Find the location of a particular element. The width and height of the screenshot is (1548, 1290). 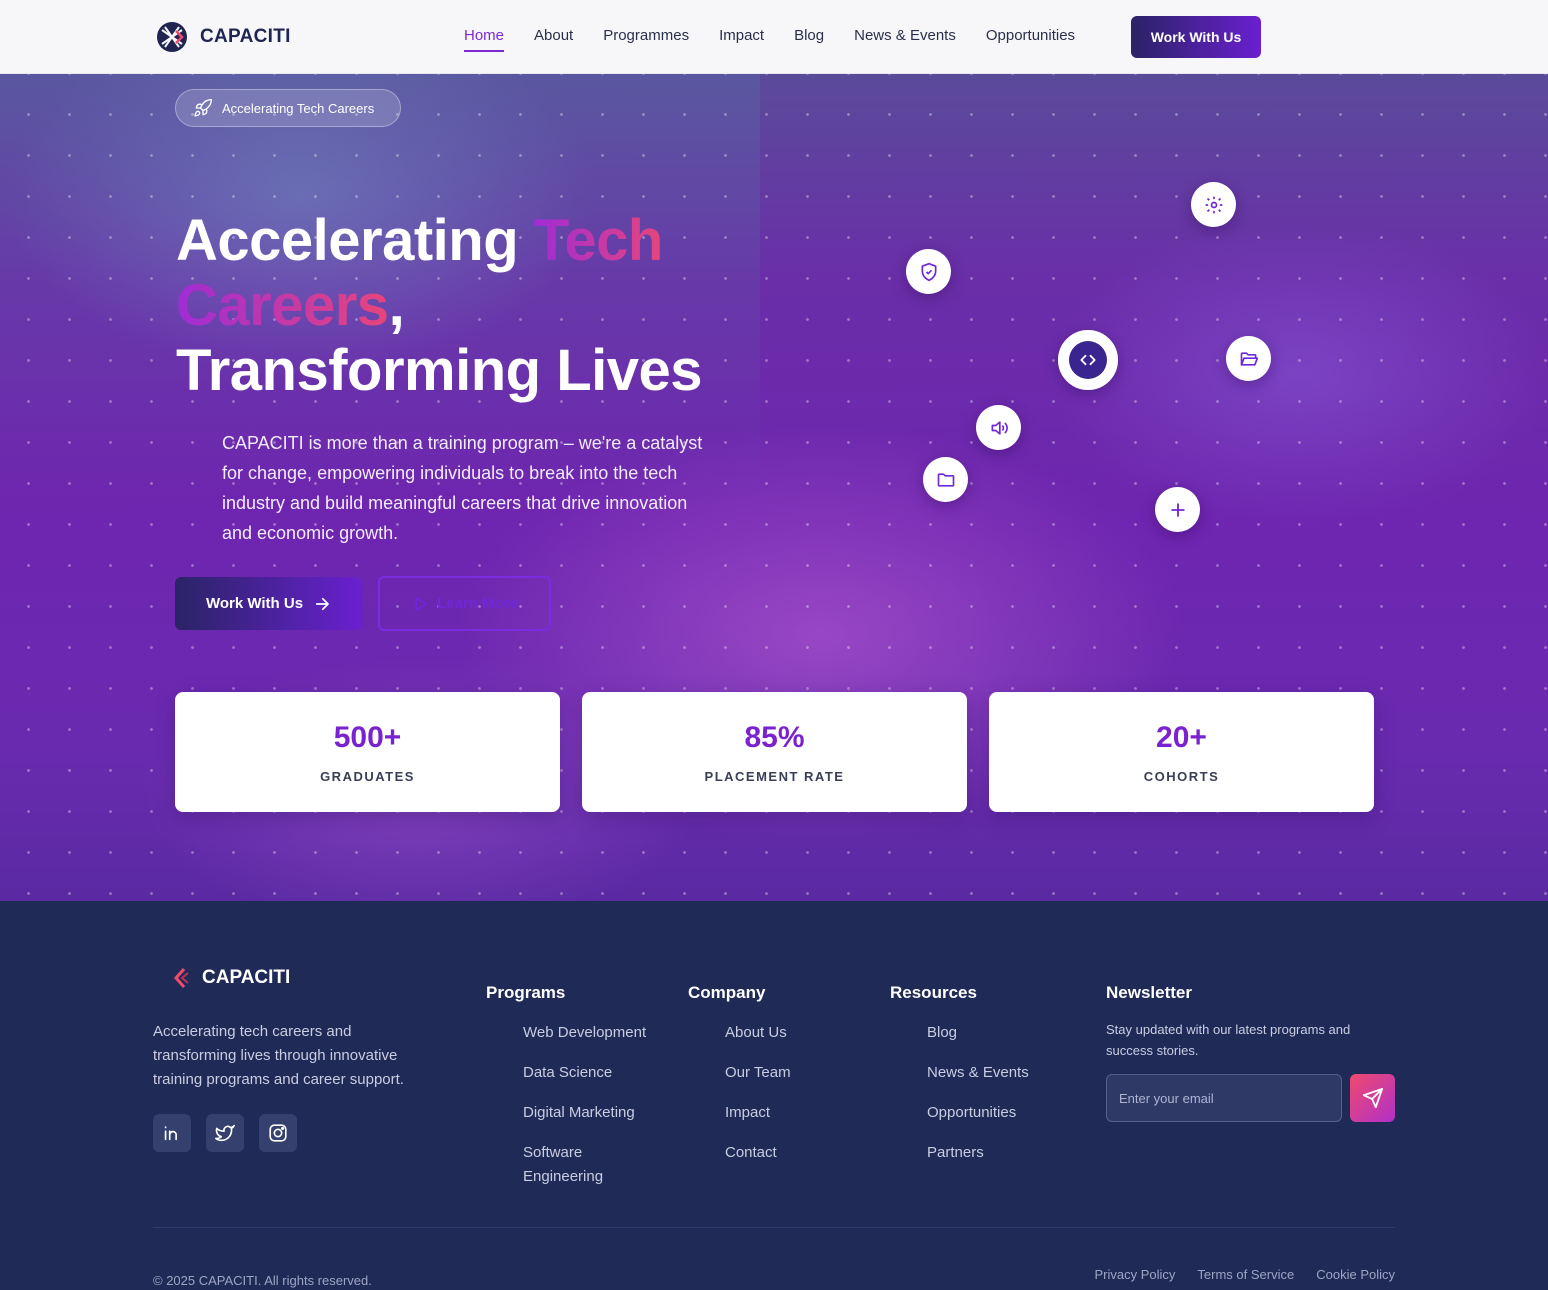

gear-icon is located at coordinates (1213, 204).